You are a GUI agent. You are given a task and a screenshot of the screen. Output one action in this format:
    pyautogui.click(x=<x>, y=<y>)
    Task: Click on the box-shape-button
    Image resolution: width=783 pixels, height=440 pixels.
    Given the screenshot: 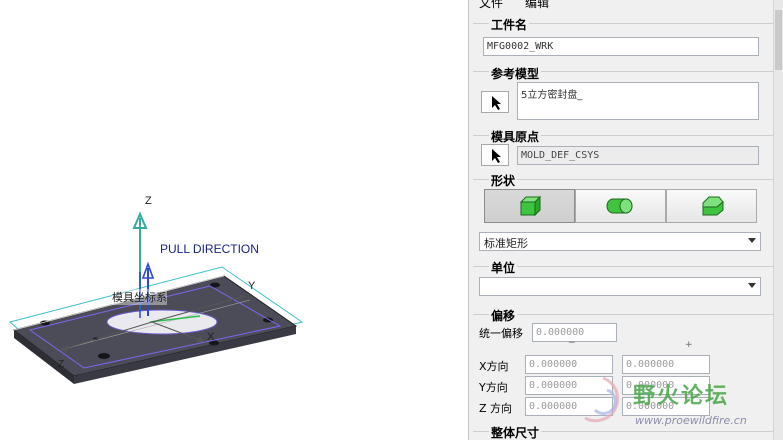 What is the action you would take?
    pyautogui.click(x=529, y=206)
    